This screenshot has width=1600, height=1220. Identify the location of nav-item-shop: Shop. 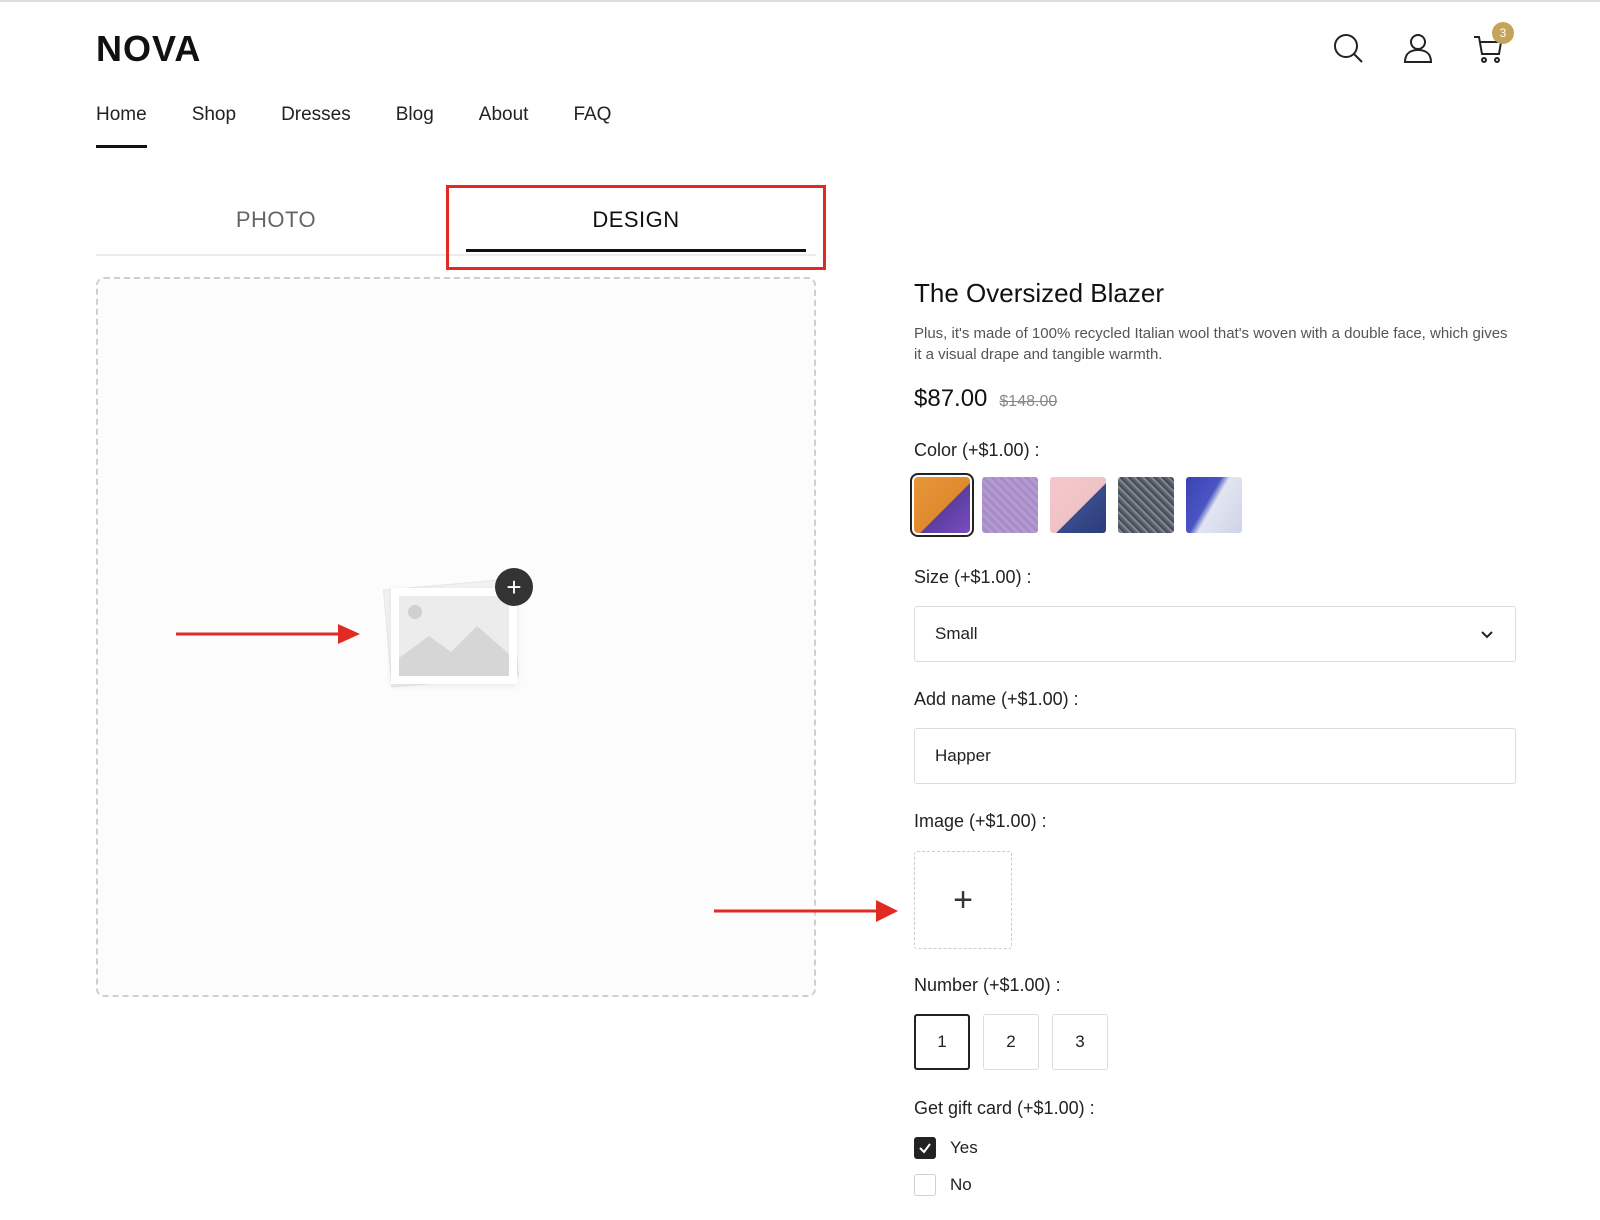
(214, 126).